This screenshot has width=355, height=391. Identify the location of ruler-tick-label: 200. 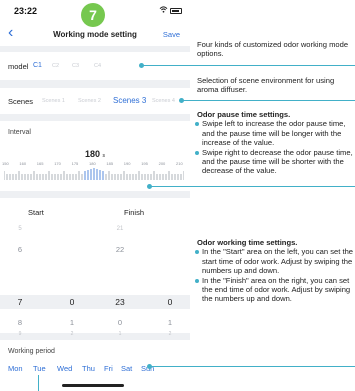
(162, 163).